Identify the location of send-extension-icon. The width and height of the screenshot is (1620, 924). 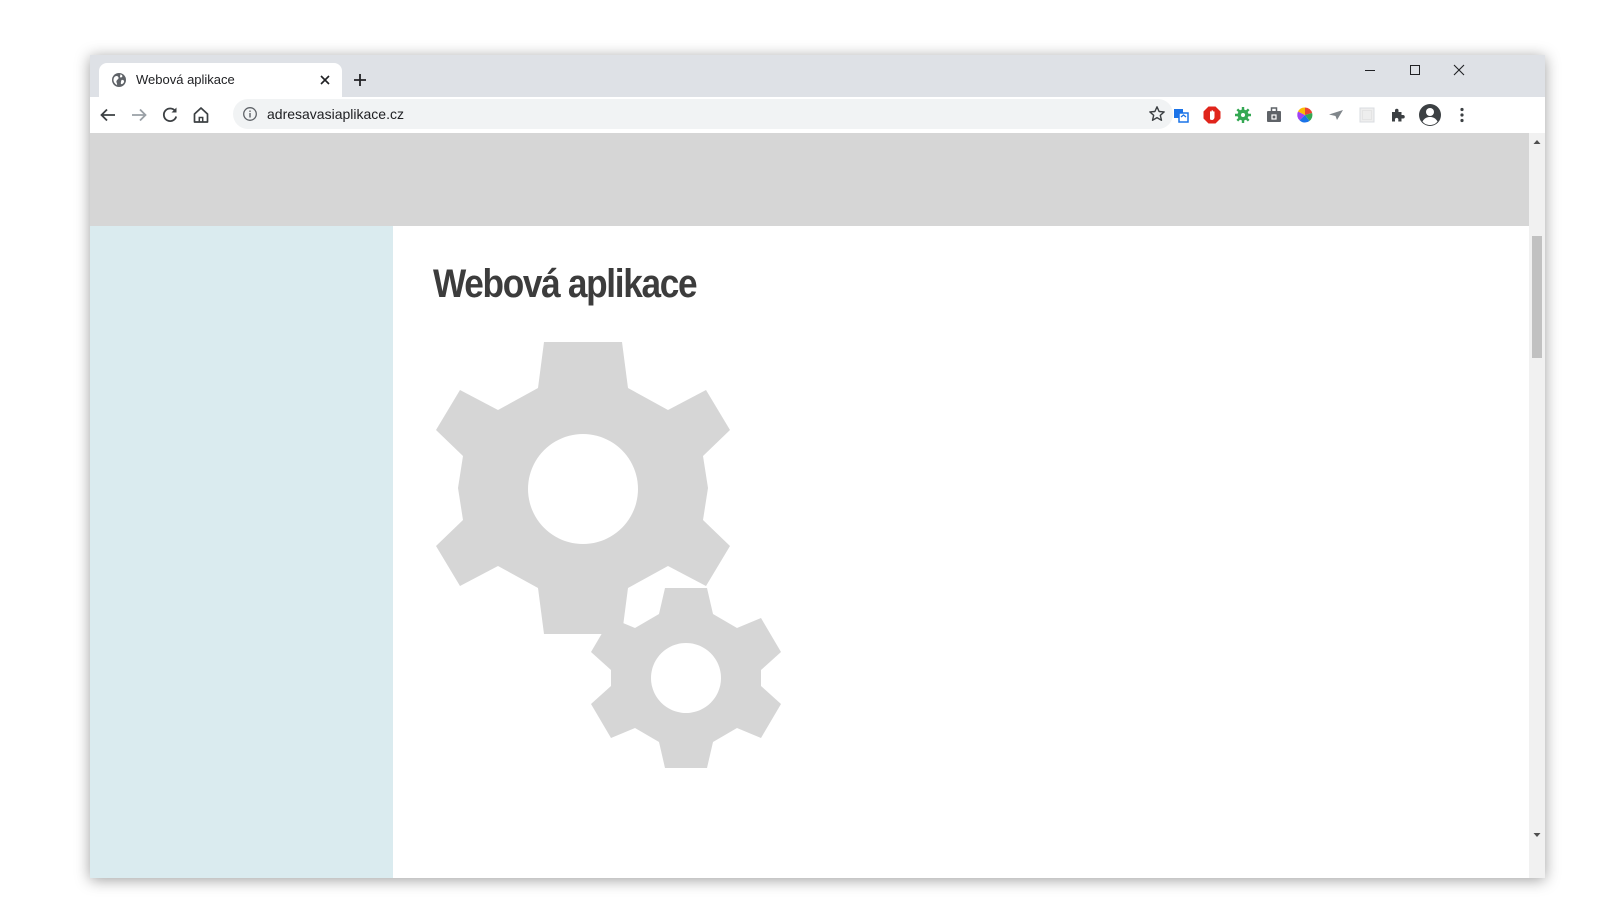
(1336, 115).